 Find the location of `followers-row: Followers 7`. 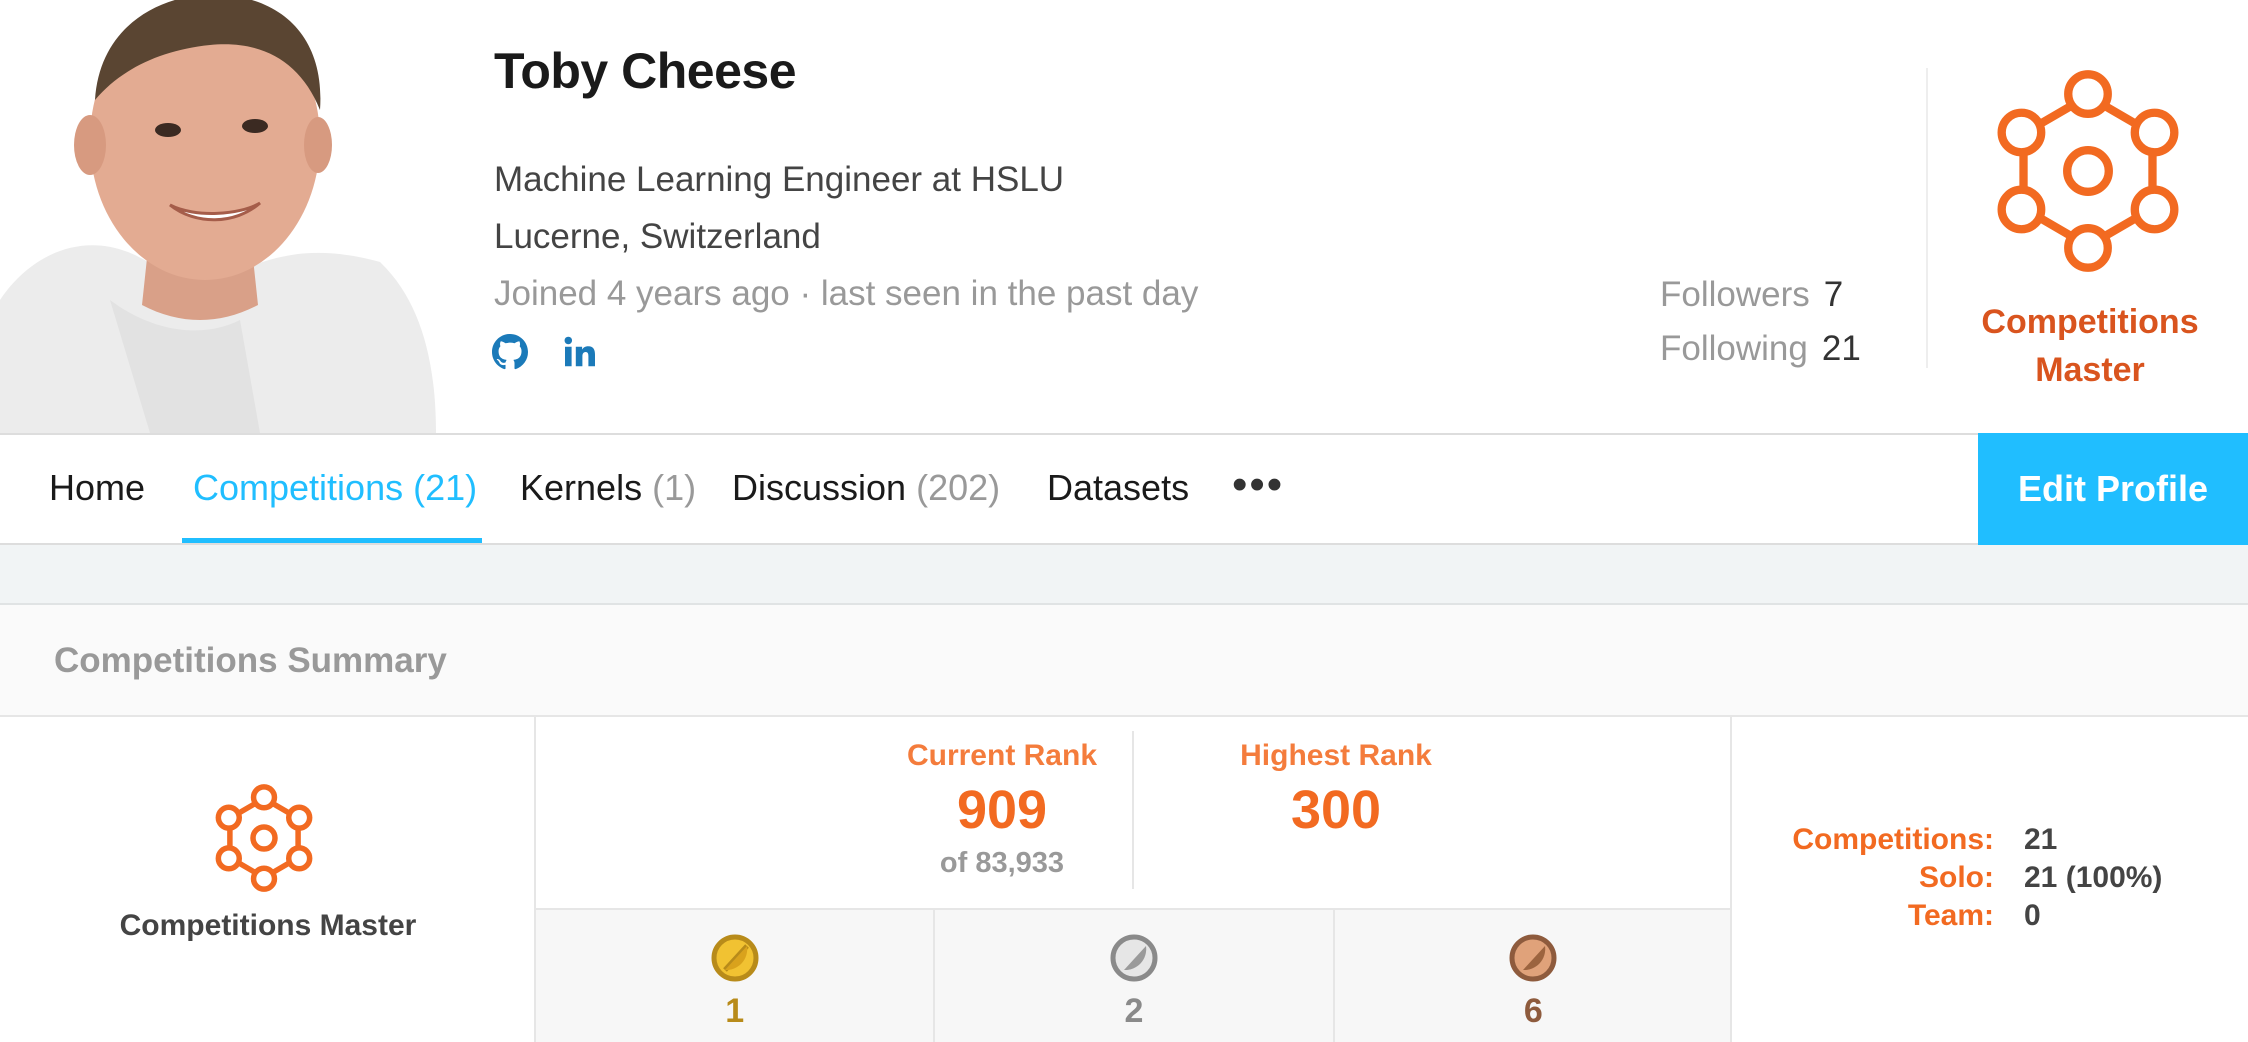

followers-row: Followers 7 is located at coordinates (1760, 295).